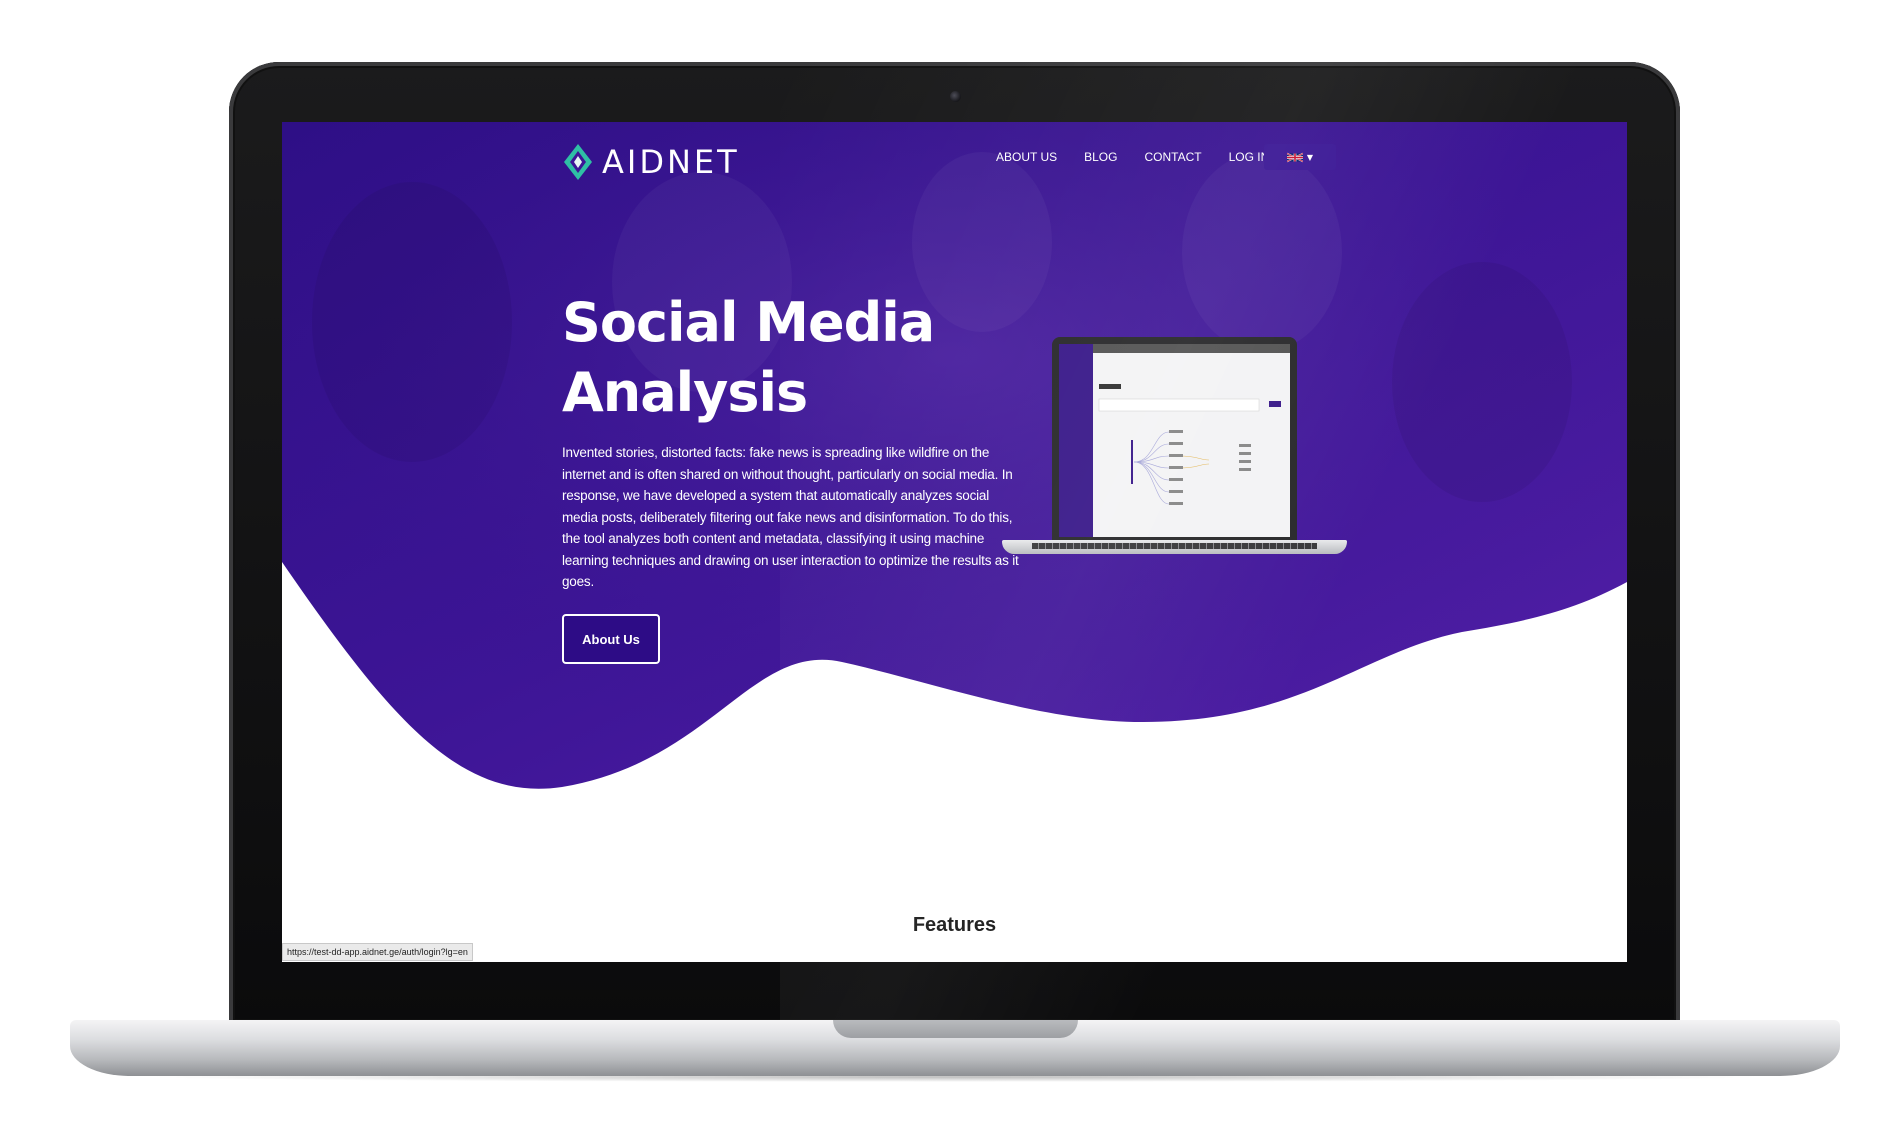 The height and width of the screenshot is (1139, 1895). I want to click on preview-tree-graph, so click(1189, 444).